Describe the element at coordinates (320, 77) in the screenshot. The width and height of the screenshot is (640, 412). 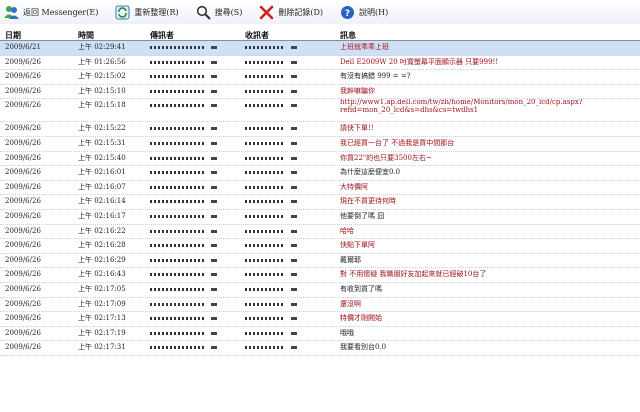
I see `table-row: 2009/6/26 上午 02:15:02 有沒有搞錯 999 = =?` at that location.